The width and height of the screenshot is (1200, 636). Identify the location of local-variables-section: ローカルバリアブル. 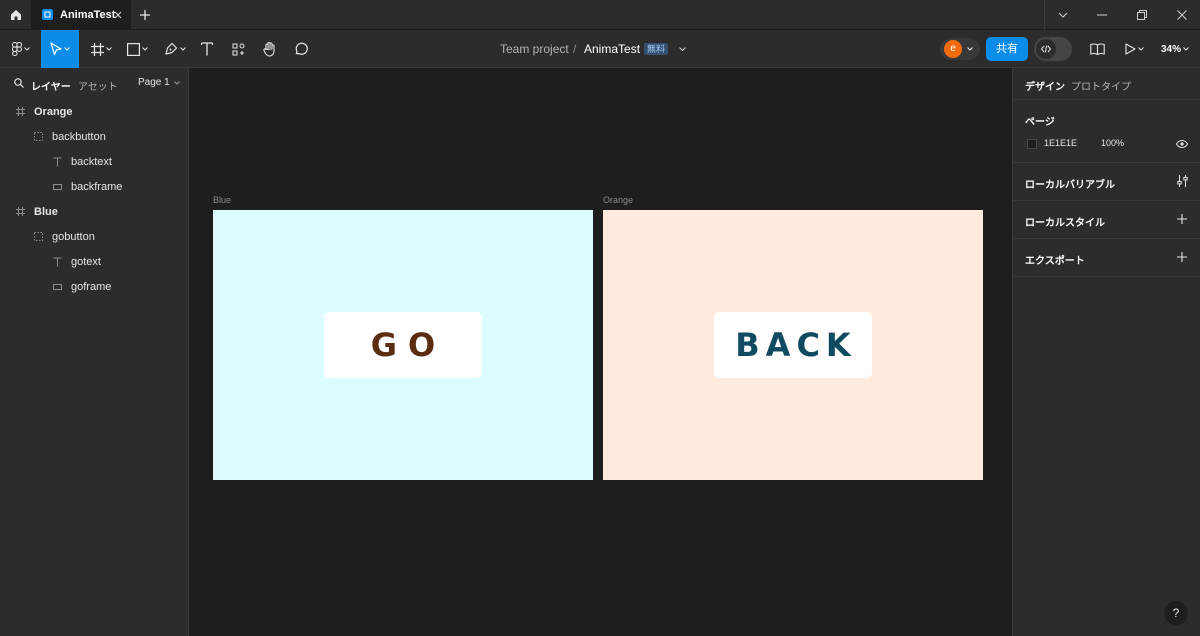
(1106, 181).